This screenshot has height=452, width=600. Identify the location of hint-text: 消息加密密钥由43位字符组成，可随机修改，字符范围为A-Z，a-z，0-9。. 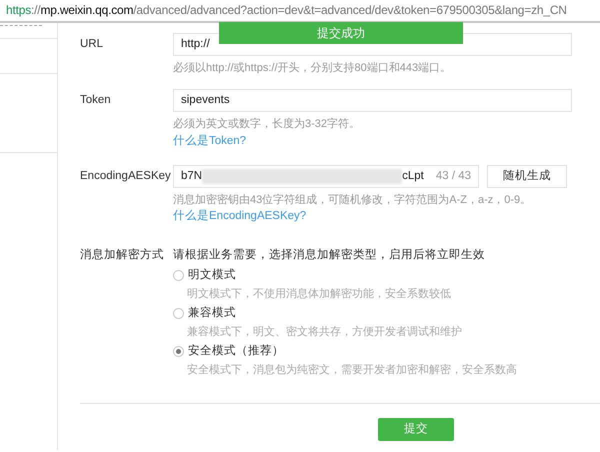
(352, 199).